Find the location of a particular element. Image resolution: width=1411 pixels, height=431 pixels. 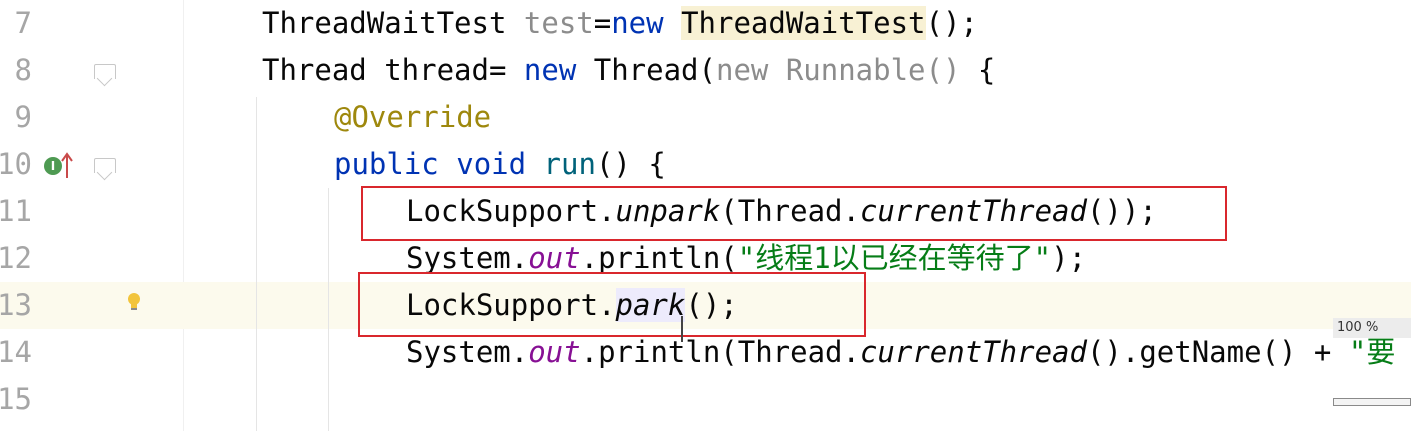

code-token: ().getName() + is located at coordinates (1217, 352).